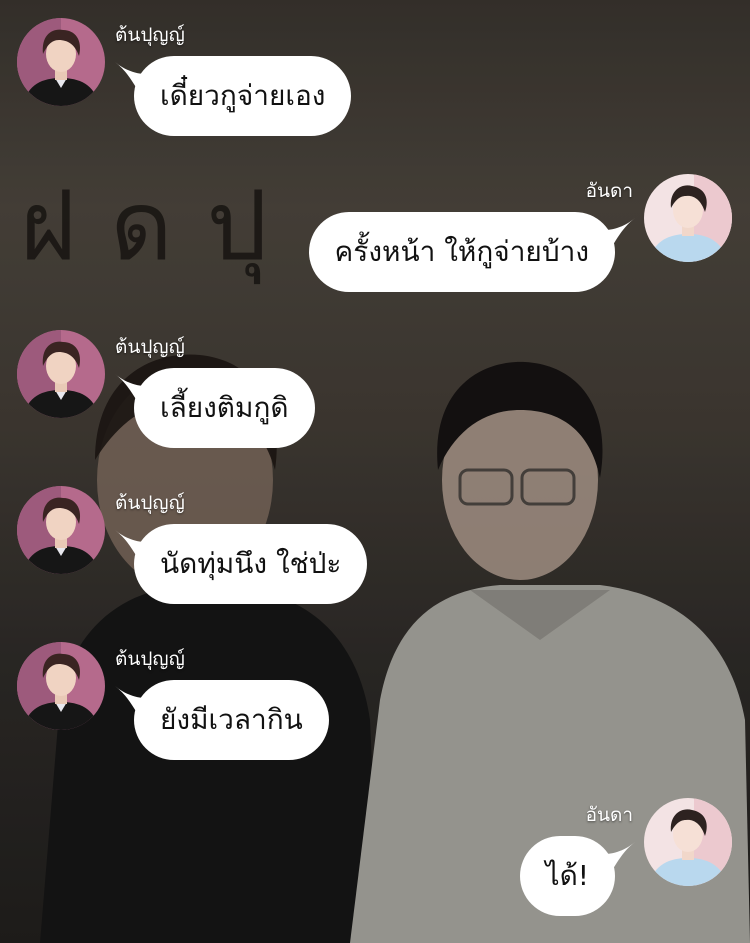 The height and width of the screenshot is (943, 750). I want to click on message-bubble: เดี๋ยวกูจ่ายเอง, so click(243, 96).